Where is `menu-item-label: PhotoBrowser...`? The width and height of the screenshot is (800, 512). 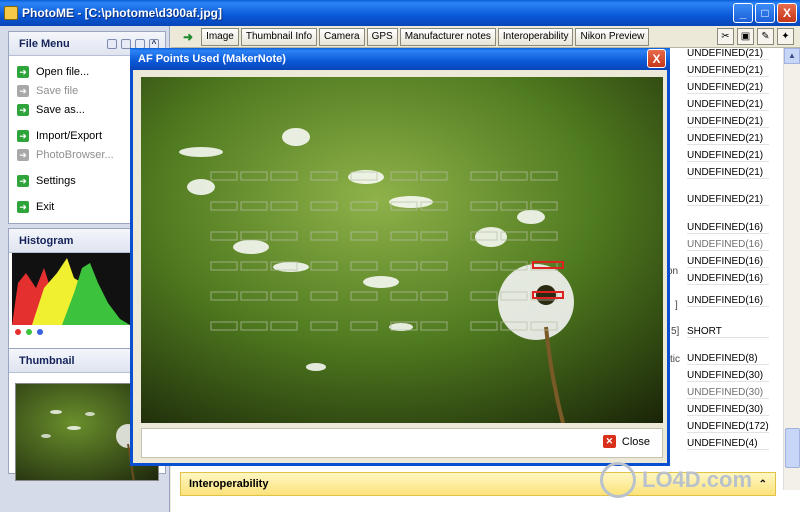
menu-item-label: PhotoBrowser... is located at coordinates (75, 154).